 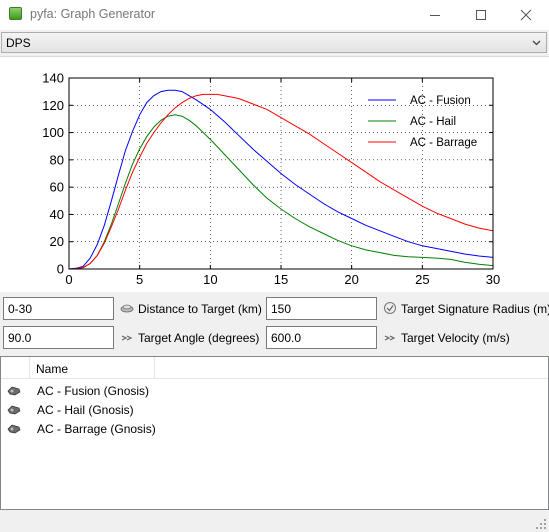 I want to click on target-angle-icon, so click(x=127, y=338).